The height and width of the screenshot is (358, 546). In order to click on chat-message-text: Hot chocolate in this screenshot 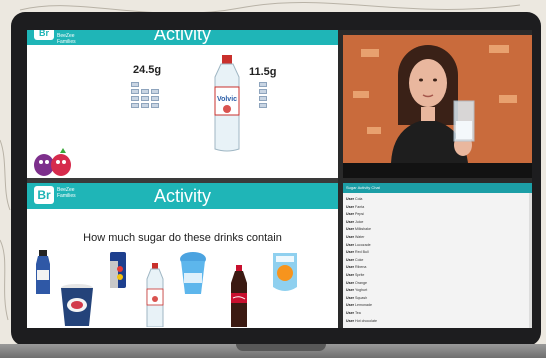, I will do `click(366, 320)`.